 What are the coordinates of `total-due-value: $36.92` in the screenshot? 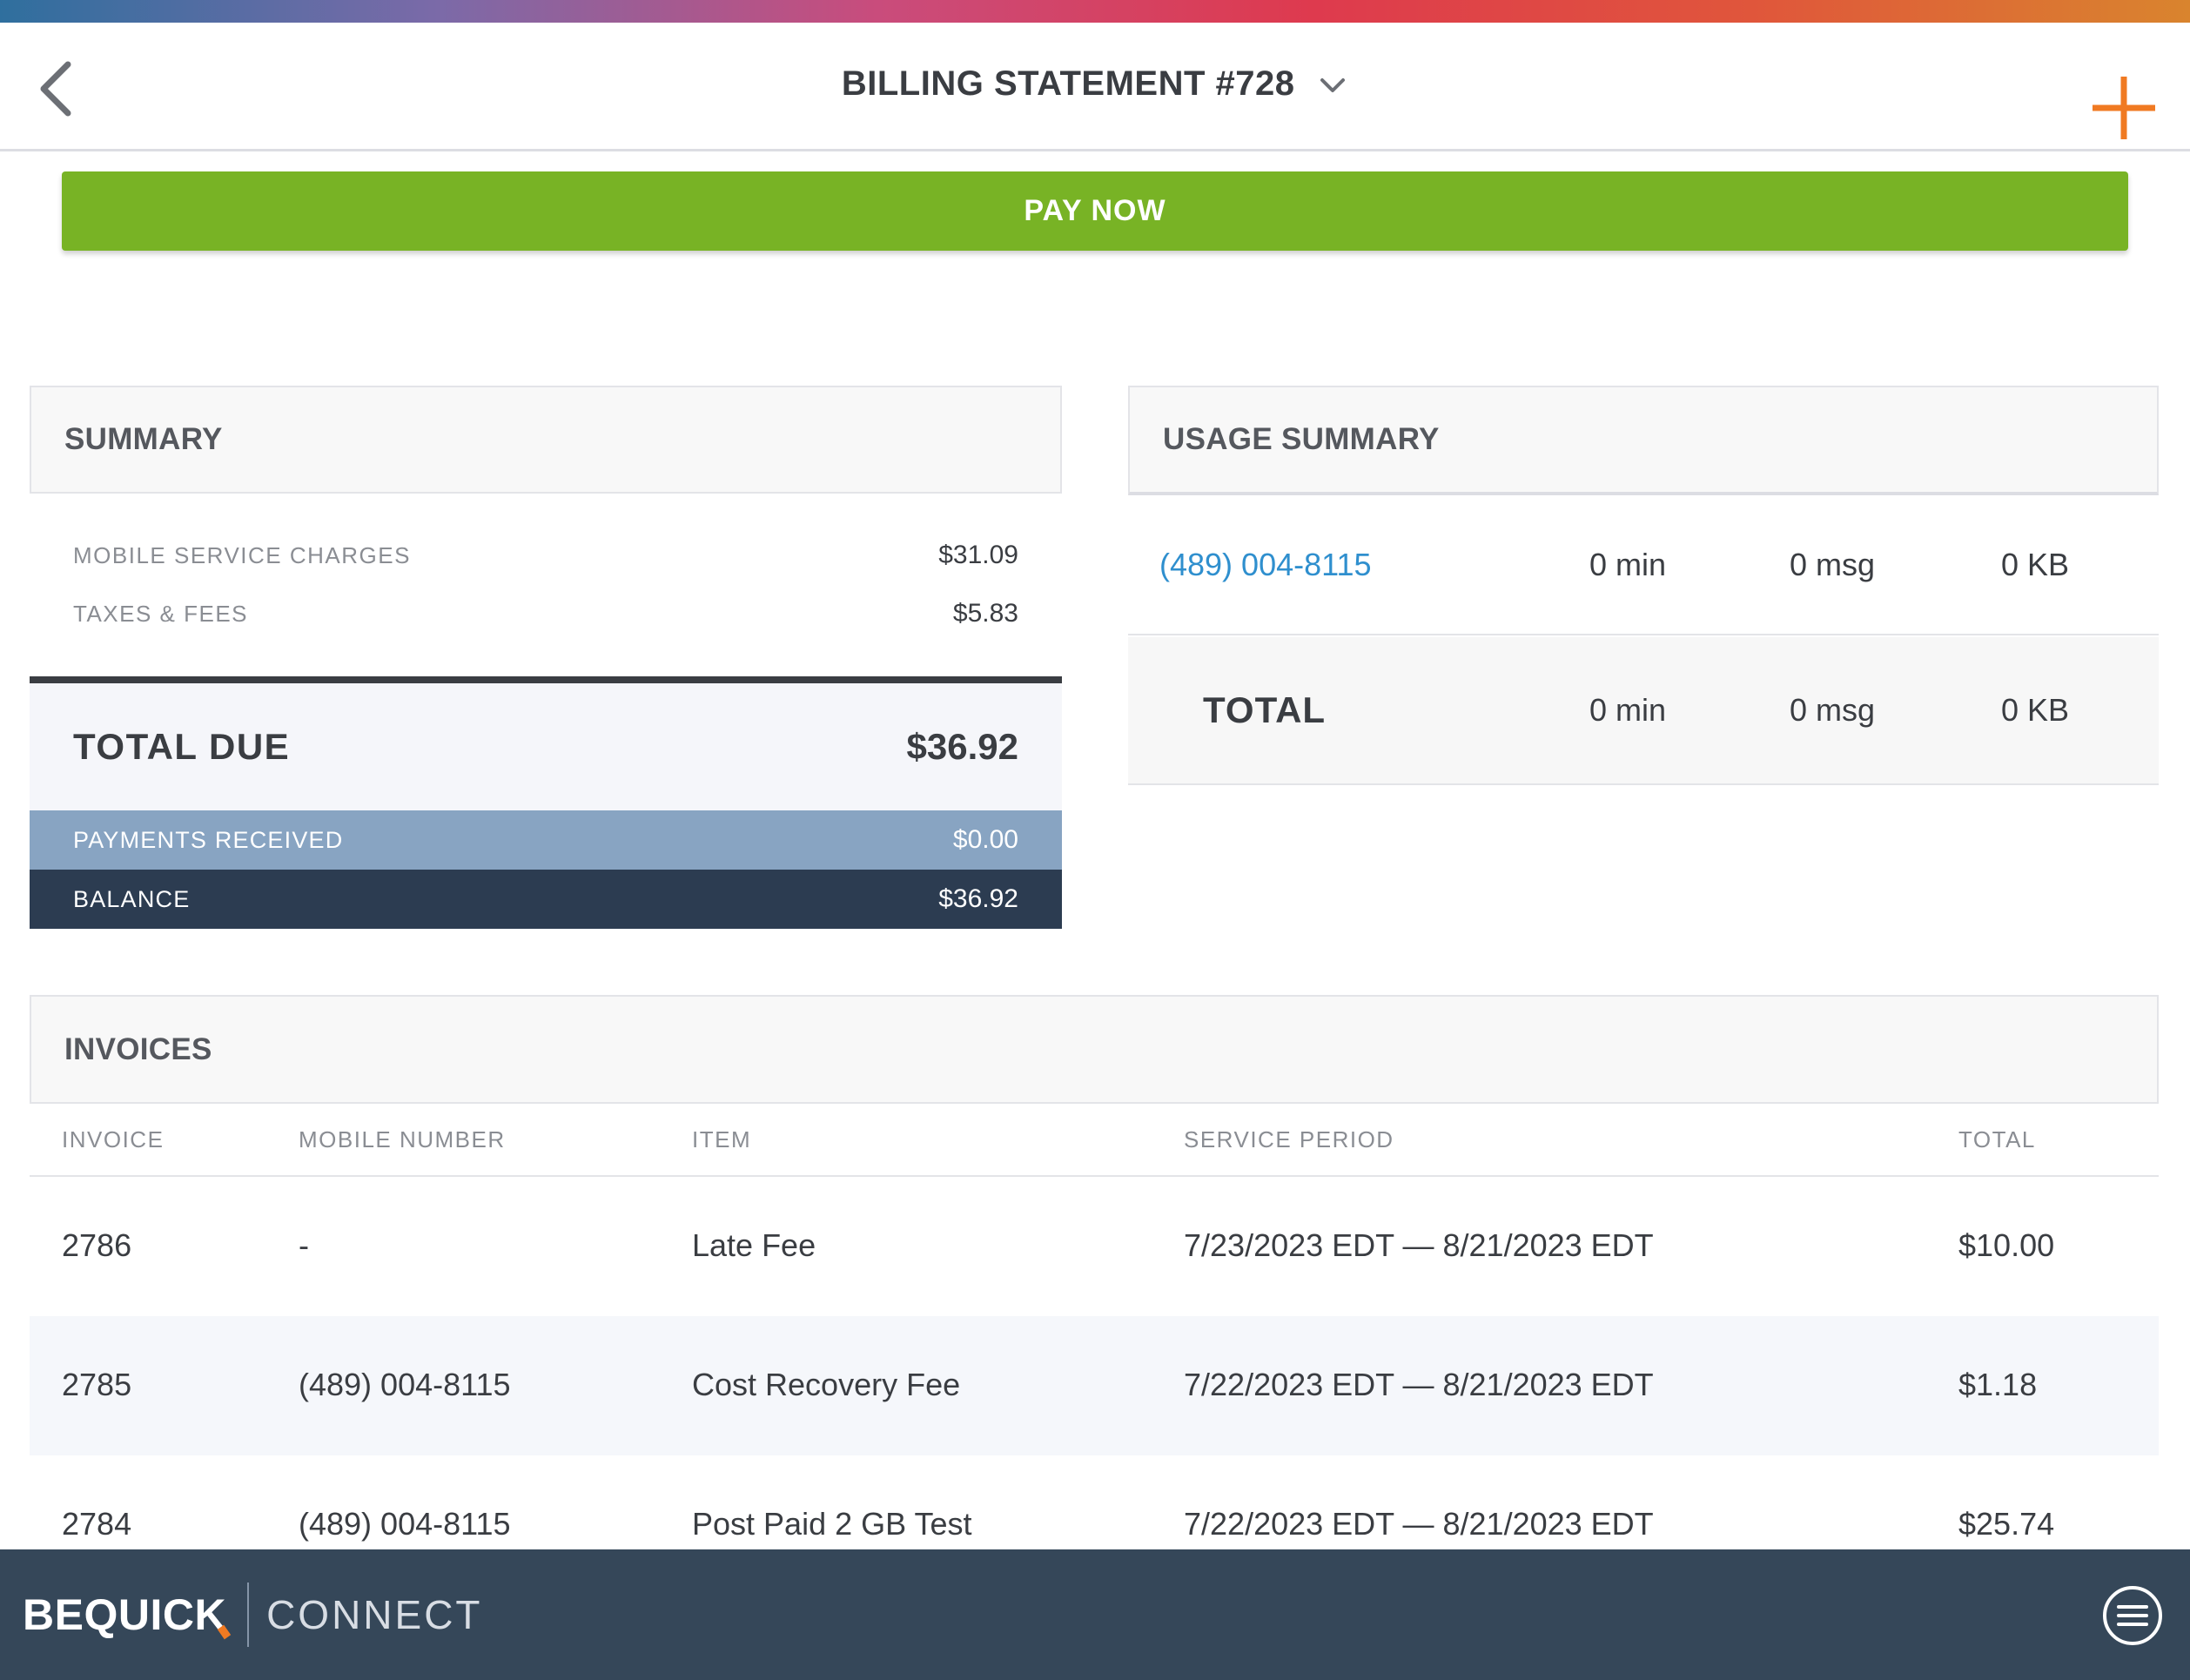 It's located at (963, 747).